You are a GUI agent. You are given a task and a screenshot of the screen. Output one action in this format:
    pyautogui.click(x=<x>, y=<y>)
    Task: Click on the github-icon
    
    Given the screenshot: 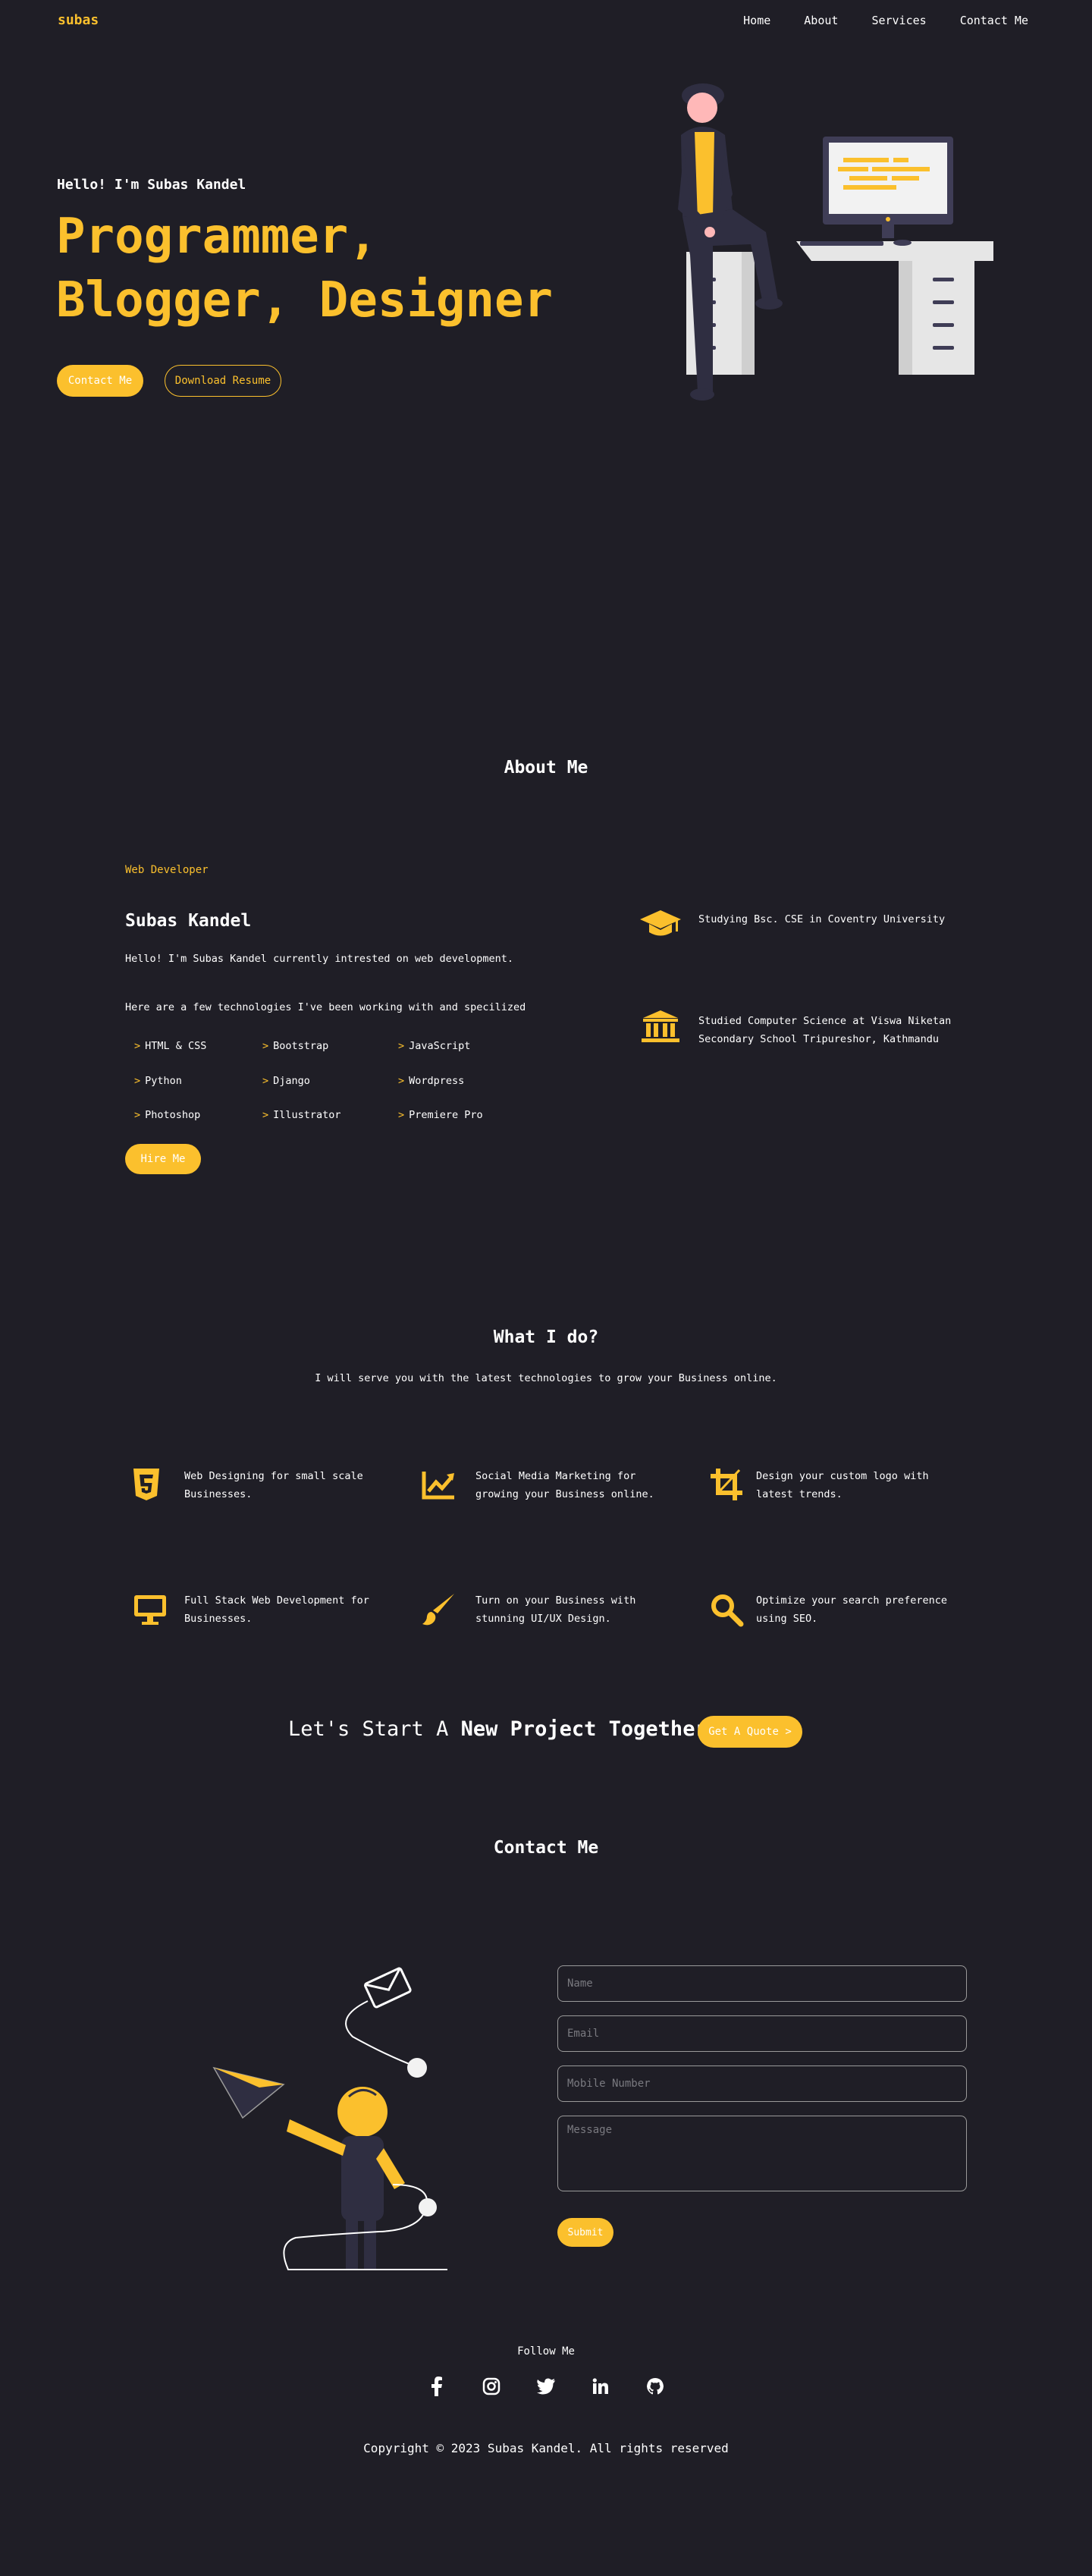 What is the action you would take?
    pyautogui.click(x=655, y=2386)
    